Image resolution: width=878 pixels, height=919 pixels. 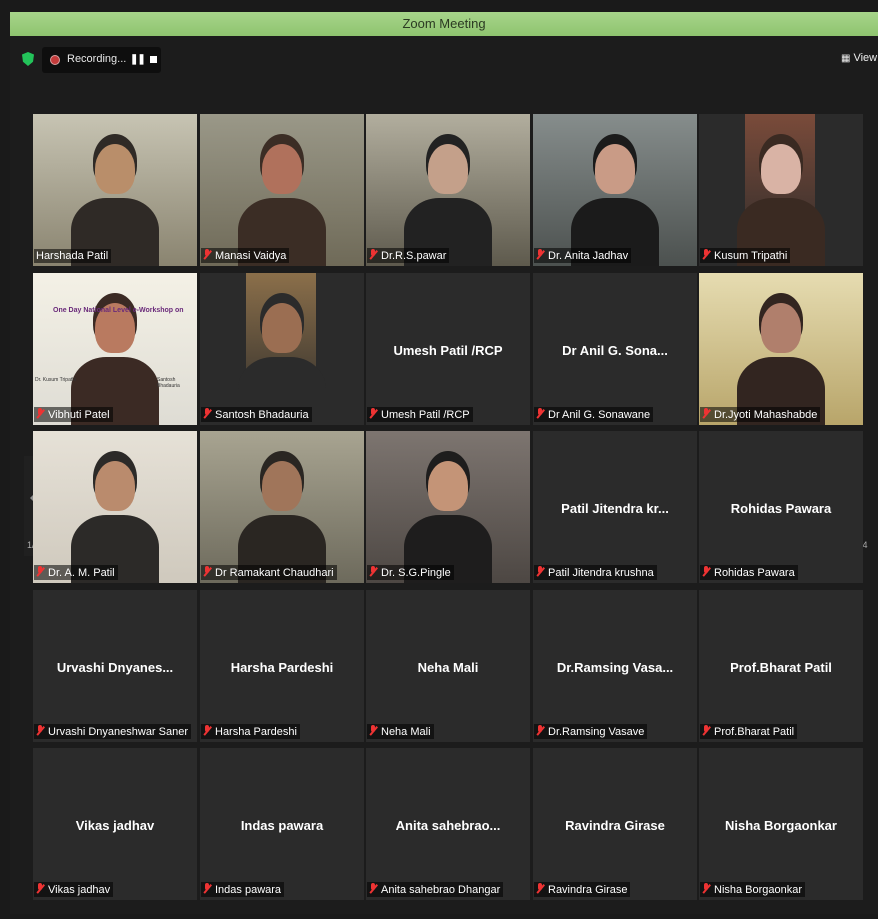 I want to click on participant-display-name: Indas pawara, so click(x=282, y=825).